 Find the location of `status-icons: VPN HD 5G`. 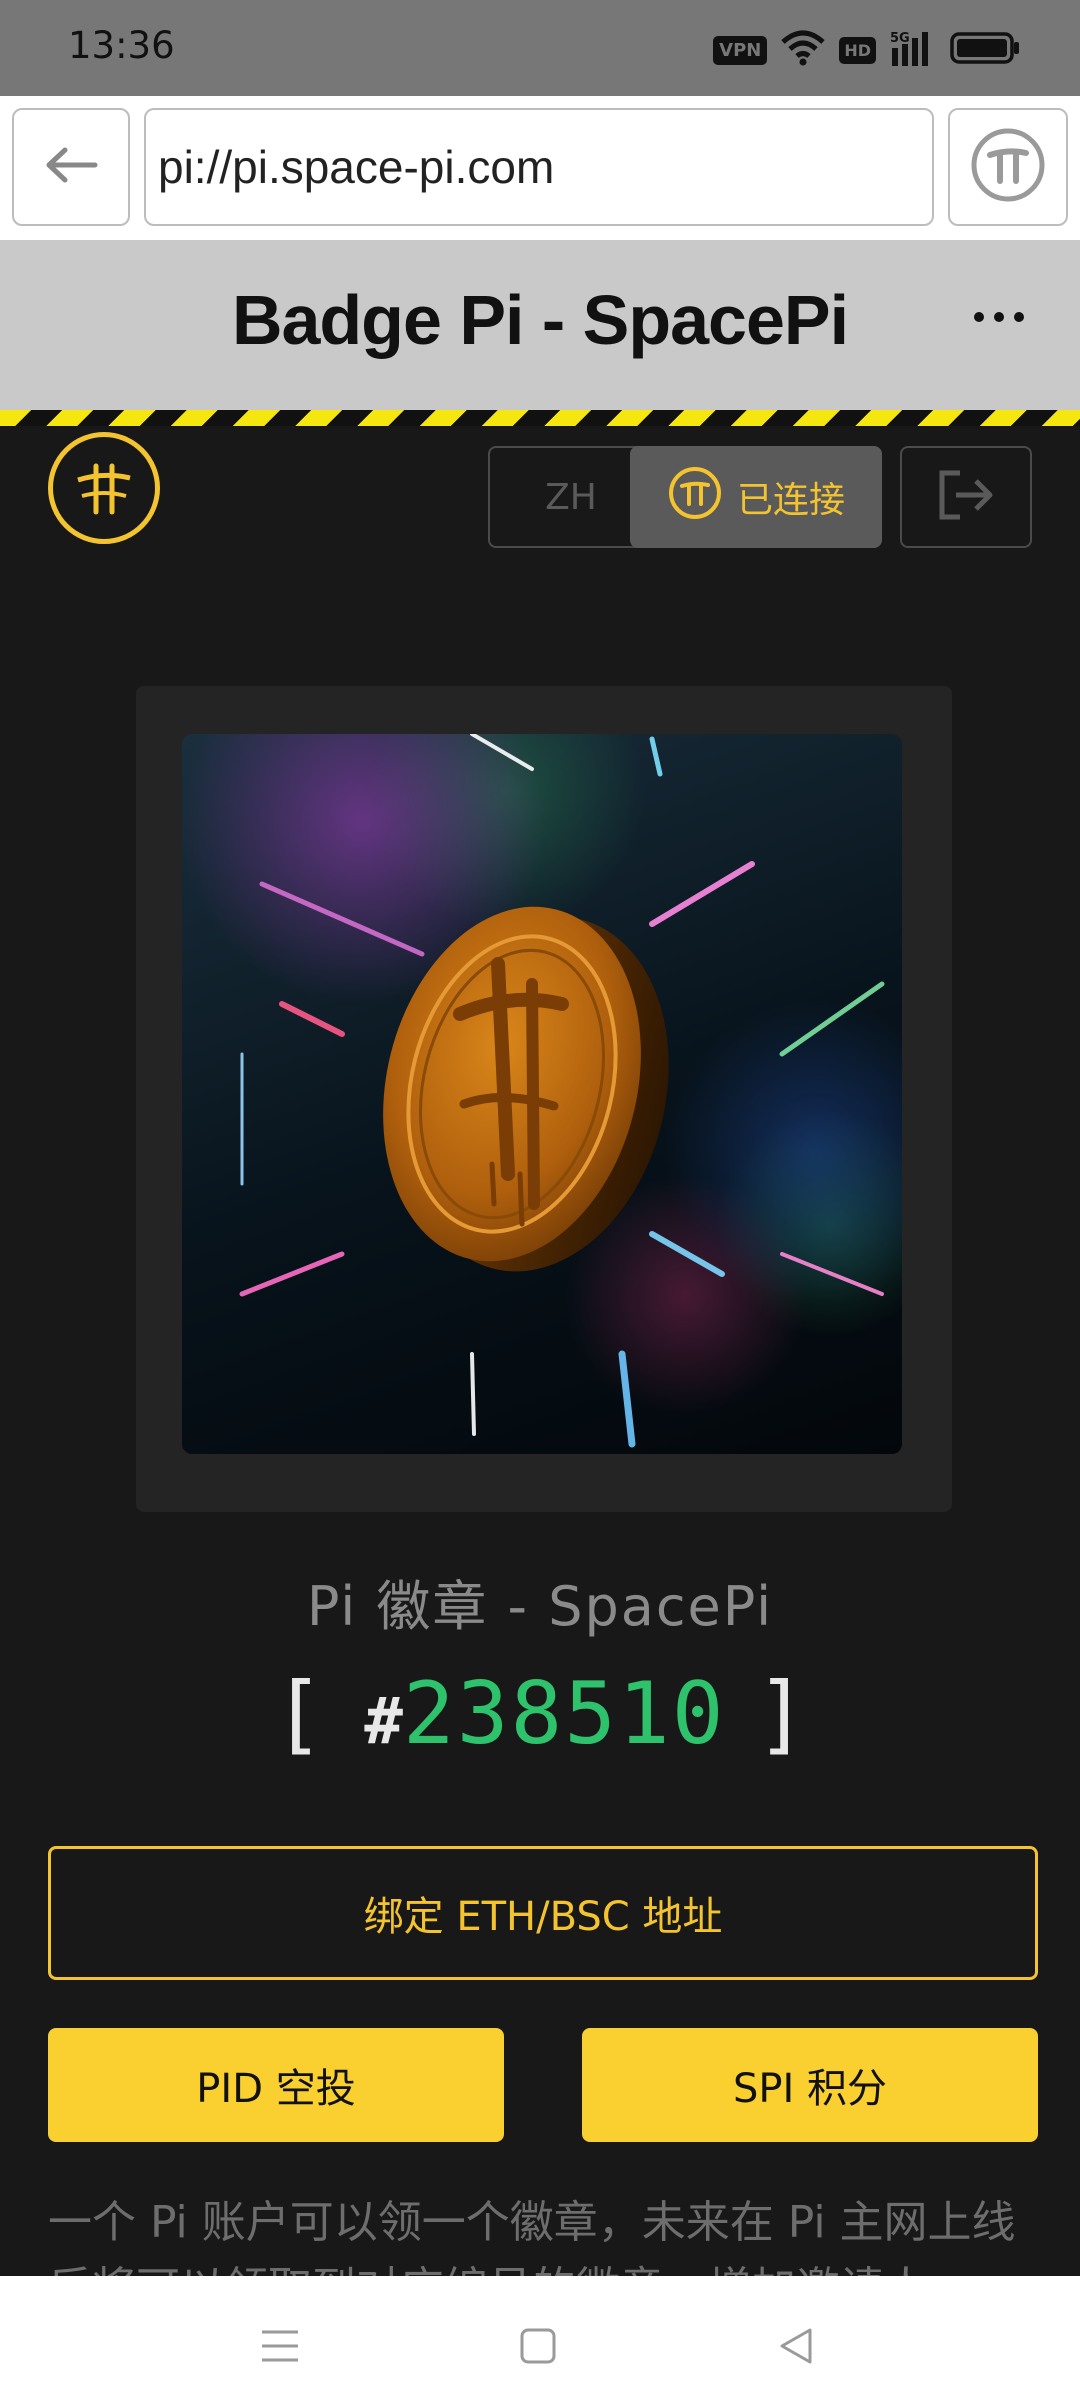

status-icons: VPN HD 5G is located at coordinates (866, 50).